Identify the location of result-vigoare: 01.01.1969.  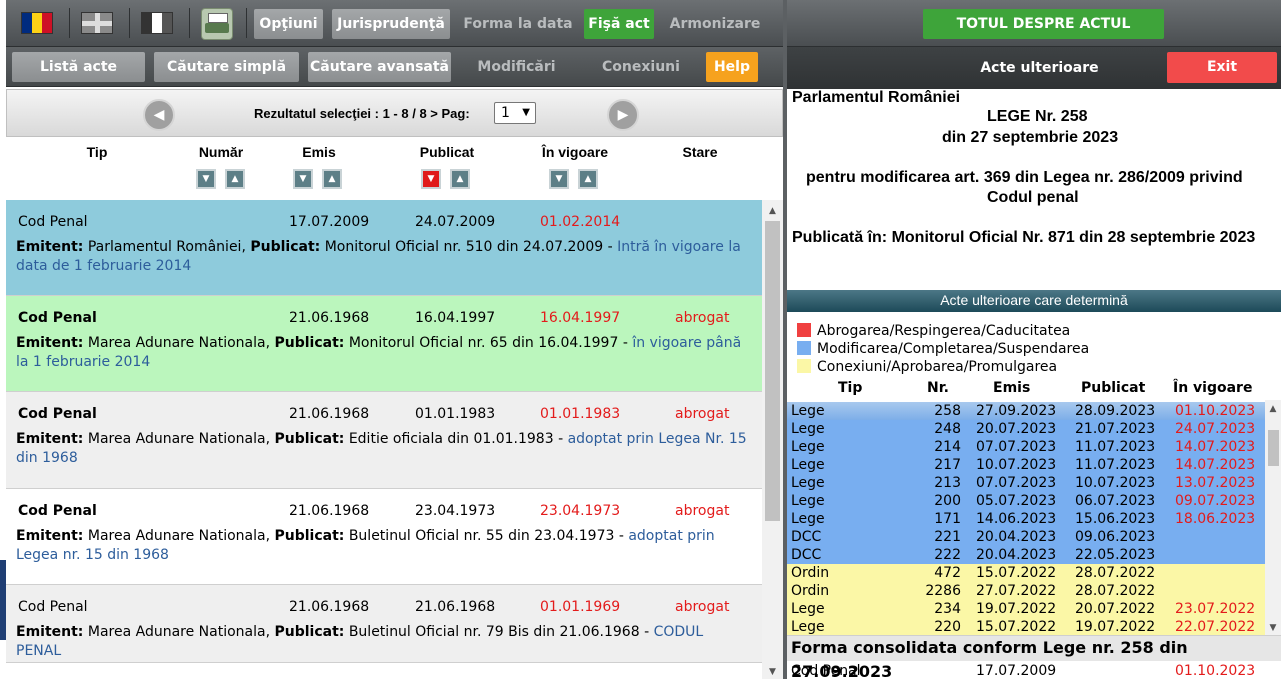
(580, 607).